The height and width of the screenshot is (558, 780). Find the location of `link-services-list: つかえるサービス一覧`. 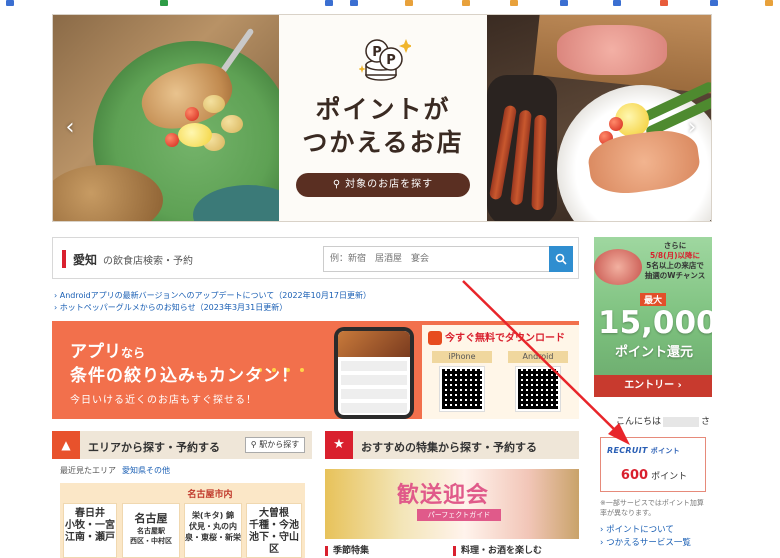

link-services-list: つかえるサービス一覧 is located at coordinates (645, 543).